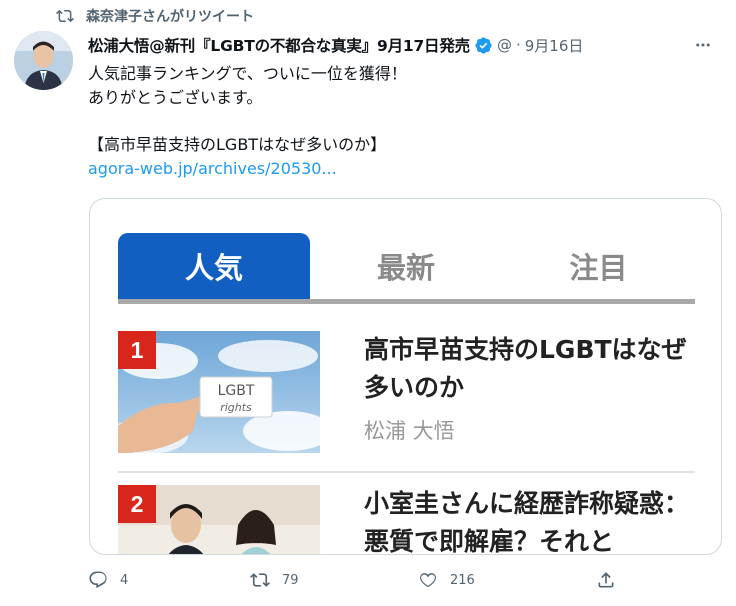  Describe the element at coordinates (525, 368) in the screenshot. I see `article-title: 高市早苗支持のLGBTはなぜ多いのか` at that location.